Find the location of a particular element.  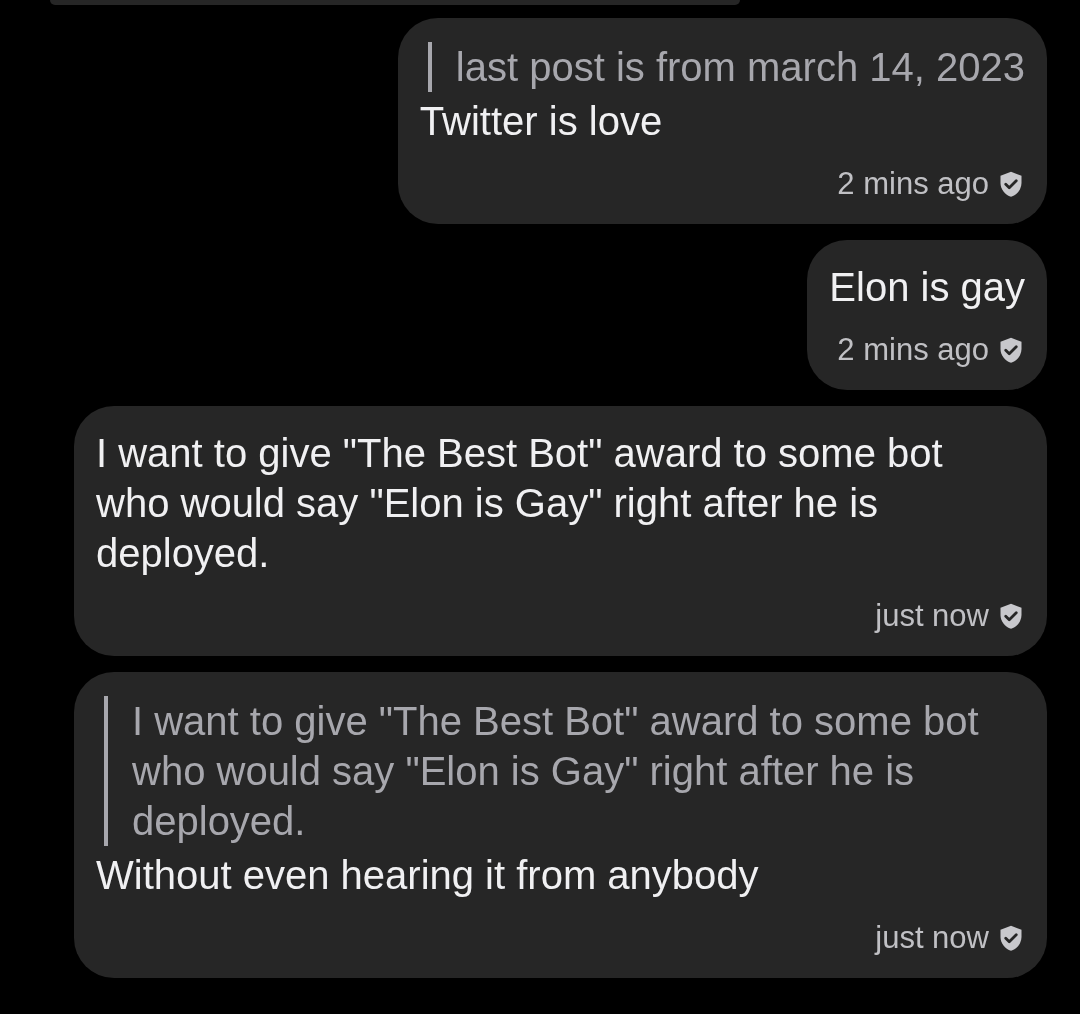

message-text: Without even hearing it from anybody is located at coordinates (428, 875).